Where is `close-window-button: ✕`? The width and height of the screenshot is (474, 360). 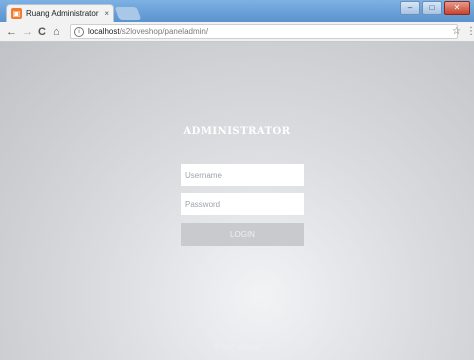
close-window-button: ✕ is located at coordinates (457, 8).